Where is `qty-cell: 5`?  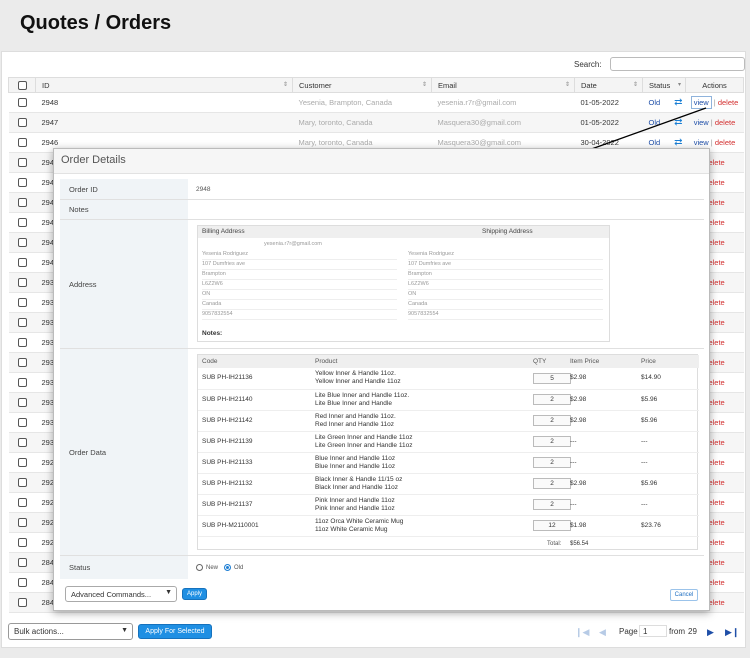 qty-cell: 5 is located at coordinates (550, 379).